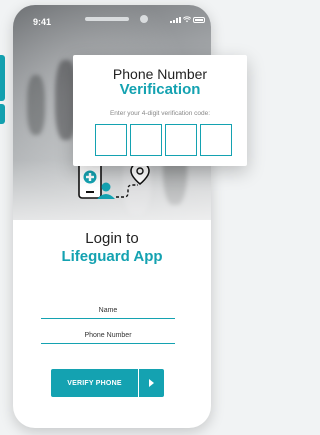 The height and width of the screenshot is (435, 320). What do you see at coordinates (163, 140) in the screenshot?
I see `code-input-row` at bounding box center [163, 140].